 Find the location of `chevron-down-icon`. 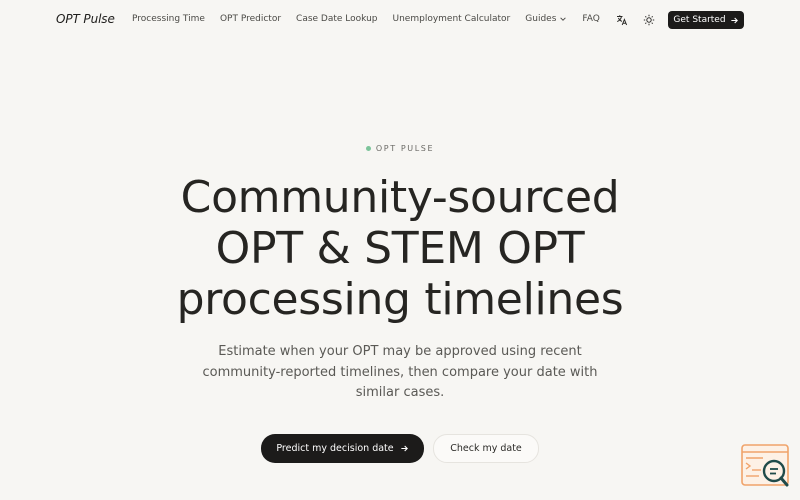

chevron-down-icon is located at coordinates (563, 19).